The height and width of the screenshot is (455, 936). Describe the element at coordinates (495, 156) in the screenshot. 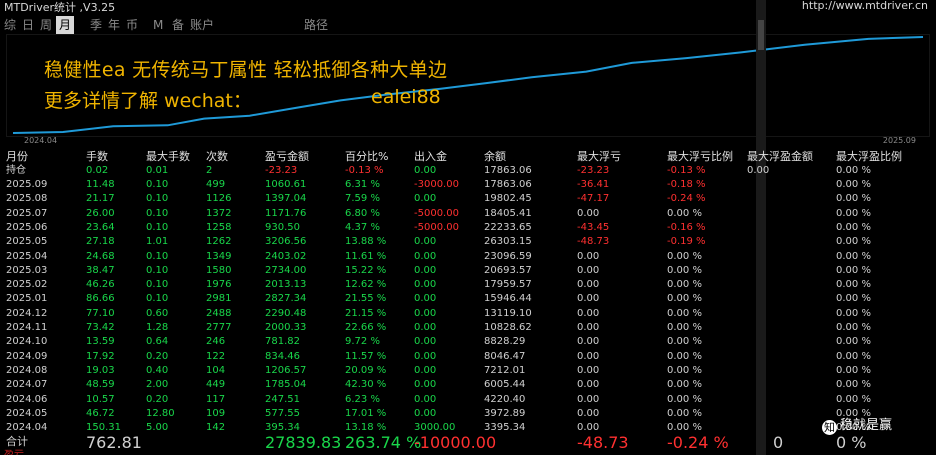

I see `col-balance: 余额` at that location.